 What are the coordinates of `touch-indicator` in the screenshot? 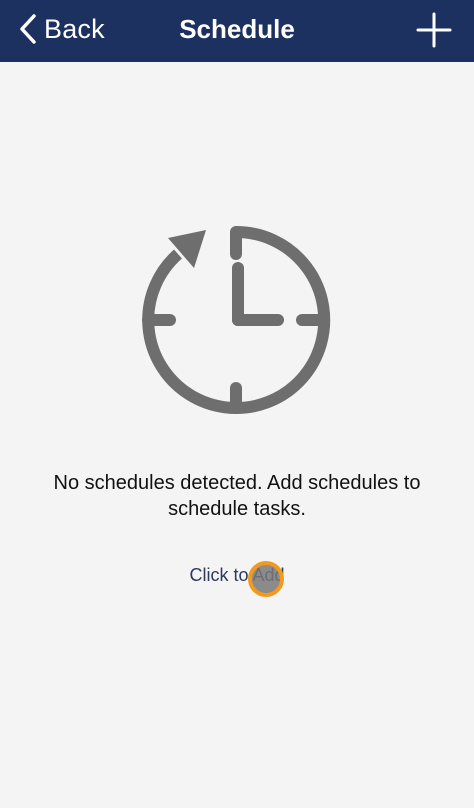 It's located at (266, 579).